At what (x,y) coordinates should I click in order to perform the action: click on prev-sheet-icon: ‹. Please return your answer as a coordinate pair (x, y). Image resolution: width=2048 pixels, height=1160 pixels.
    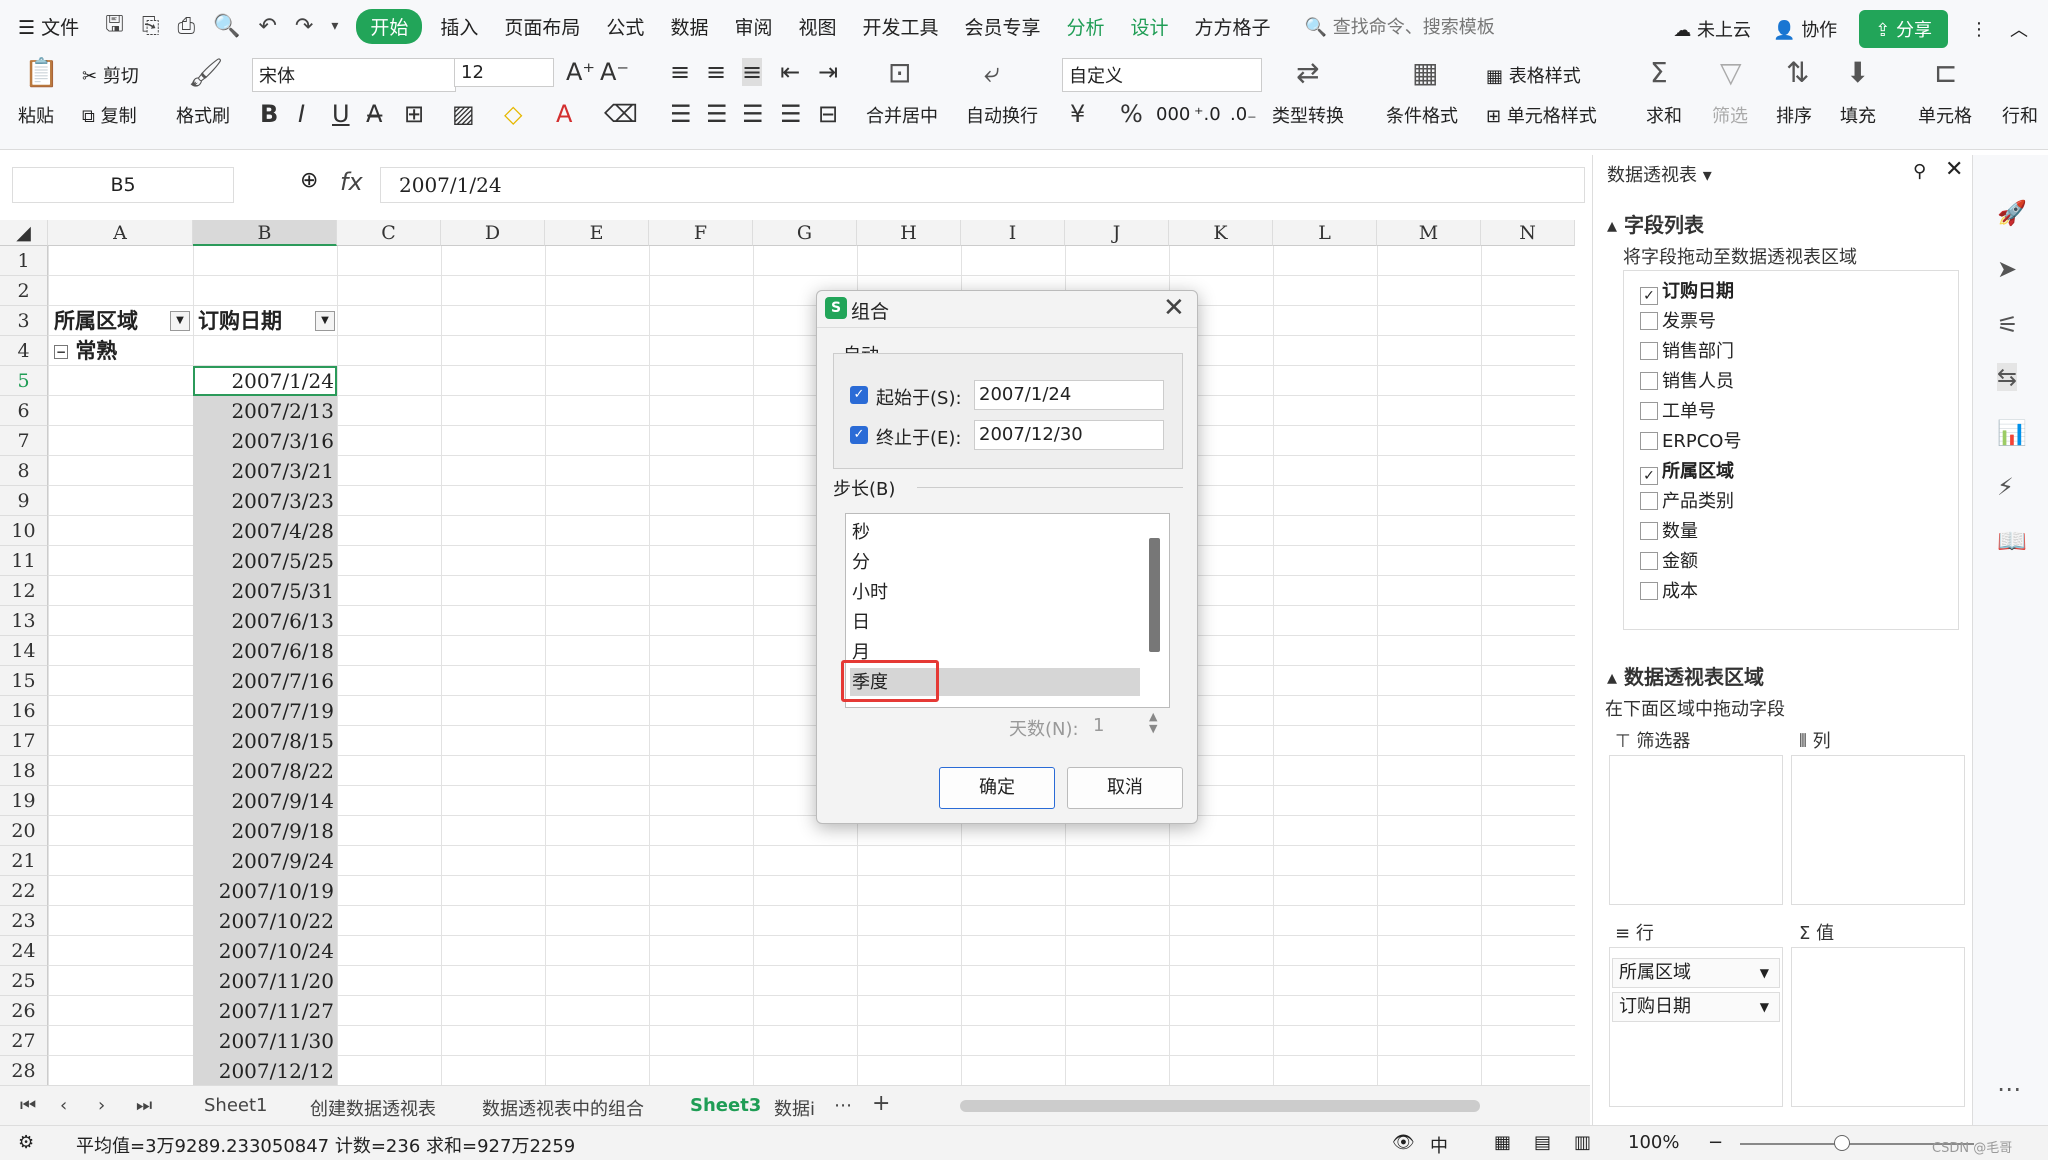
    Looking at the image, I should click on (63, 1105).